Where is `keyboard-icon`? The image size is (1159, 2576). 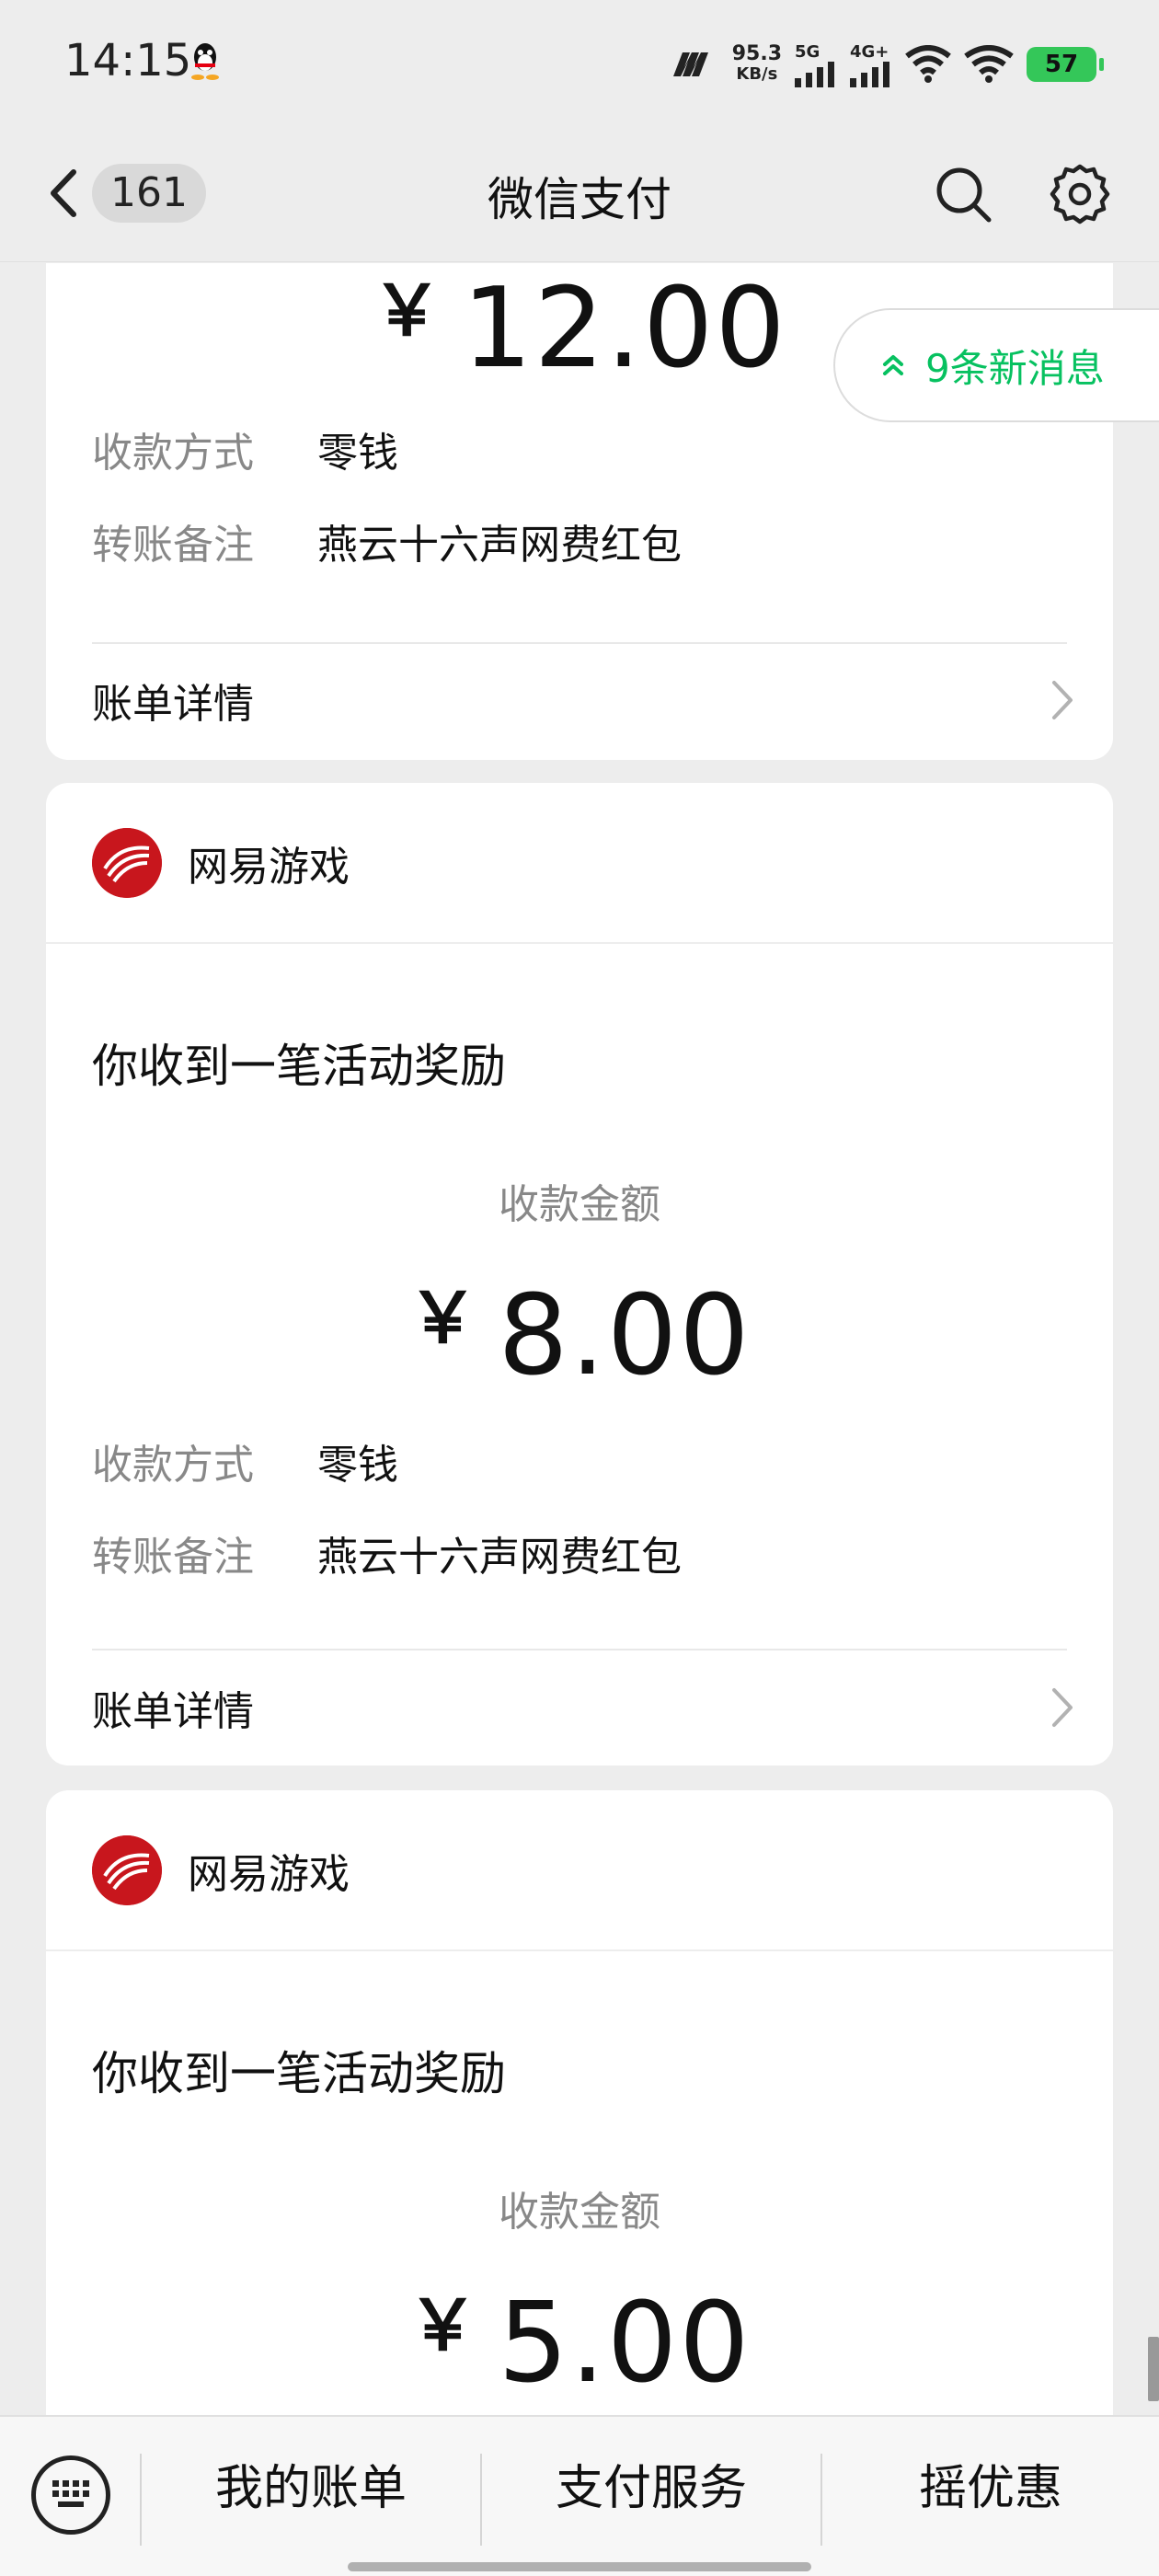
keyboard-icon is located at coordinates (70, 2495).